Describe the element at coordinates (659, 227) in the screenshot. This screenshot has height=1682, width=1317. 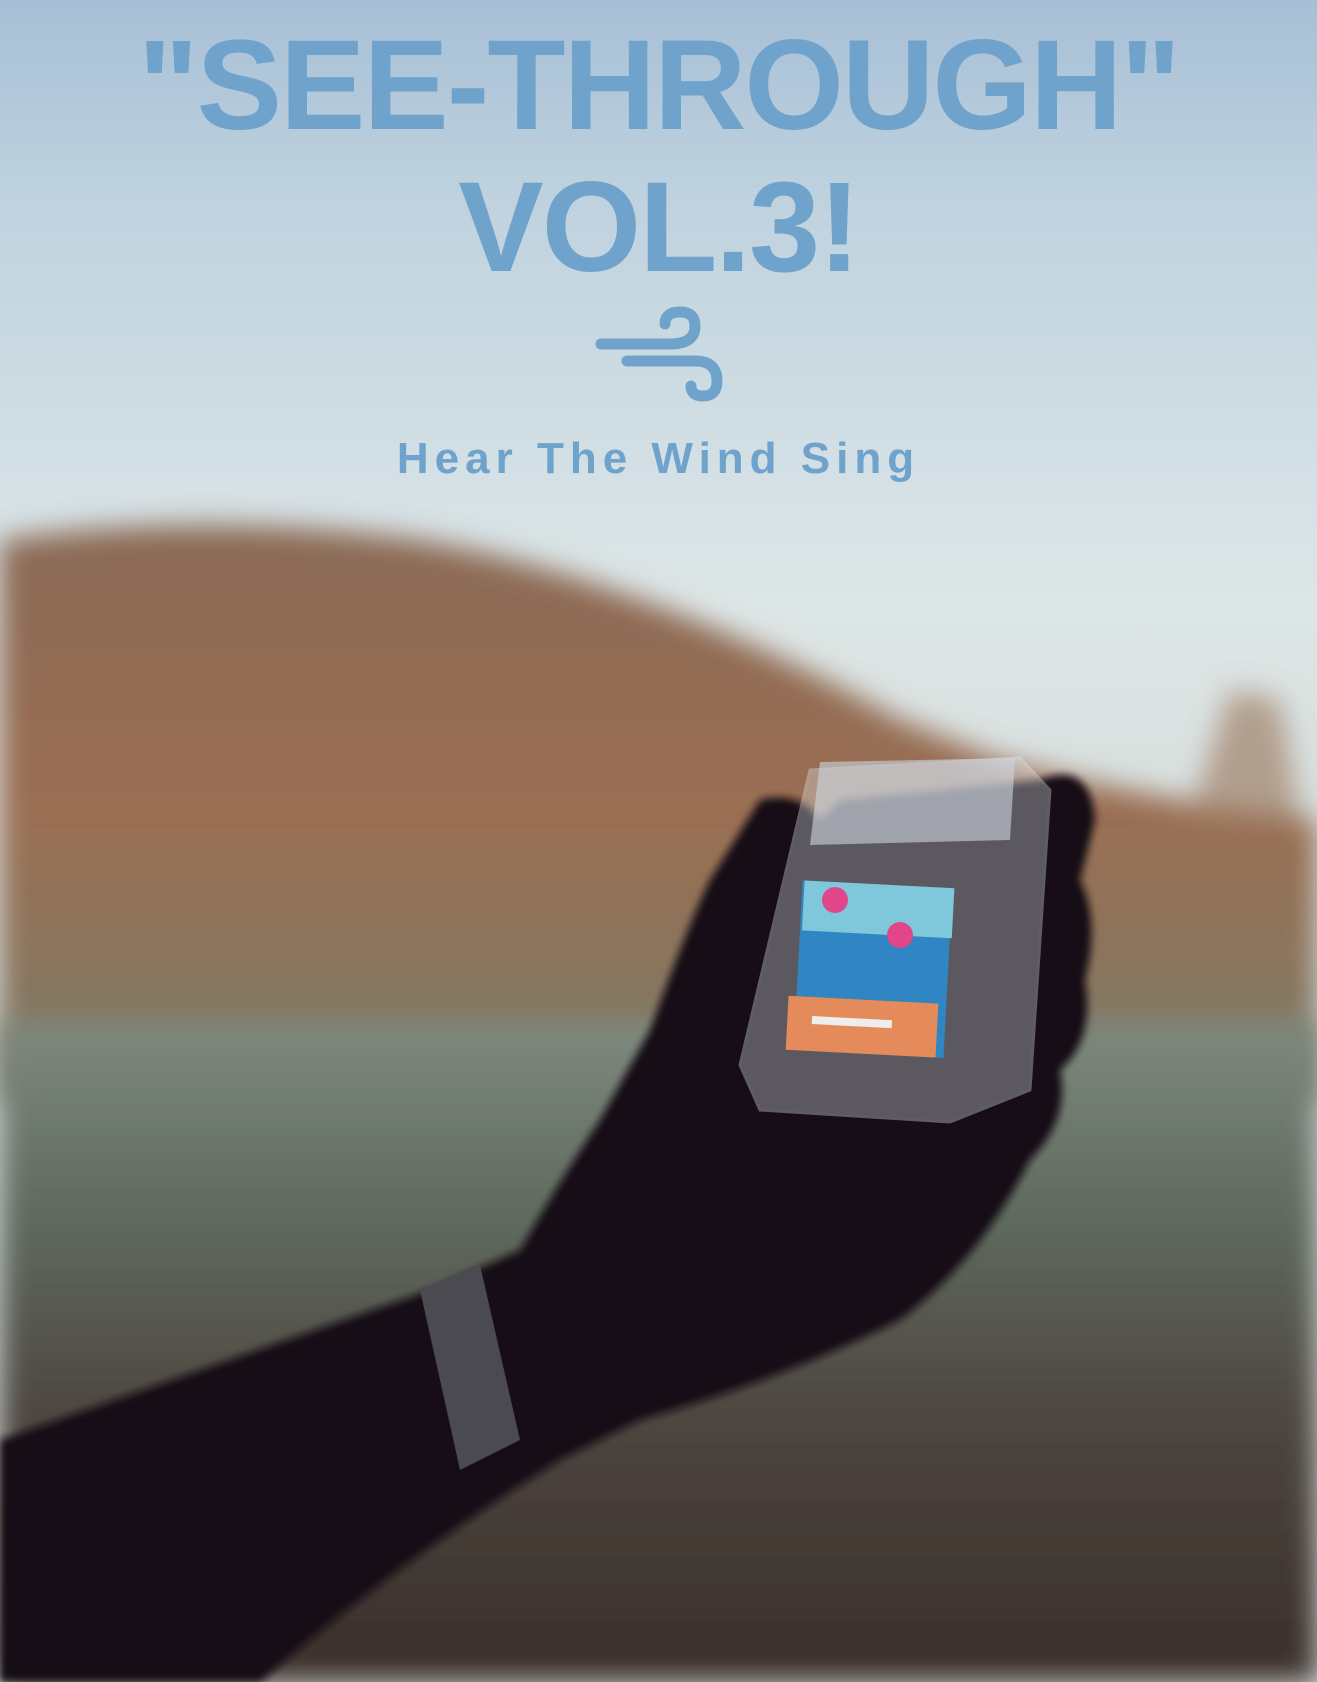
I see `poster-title-line2: VOL.3!` at that location.